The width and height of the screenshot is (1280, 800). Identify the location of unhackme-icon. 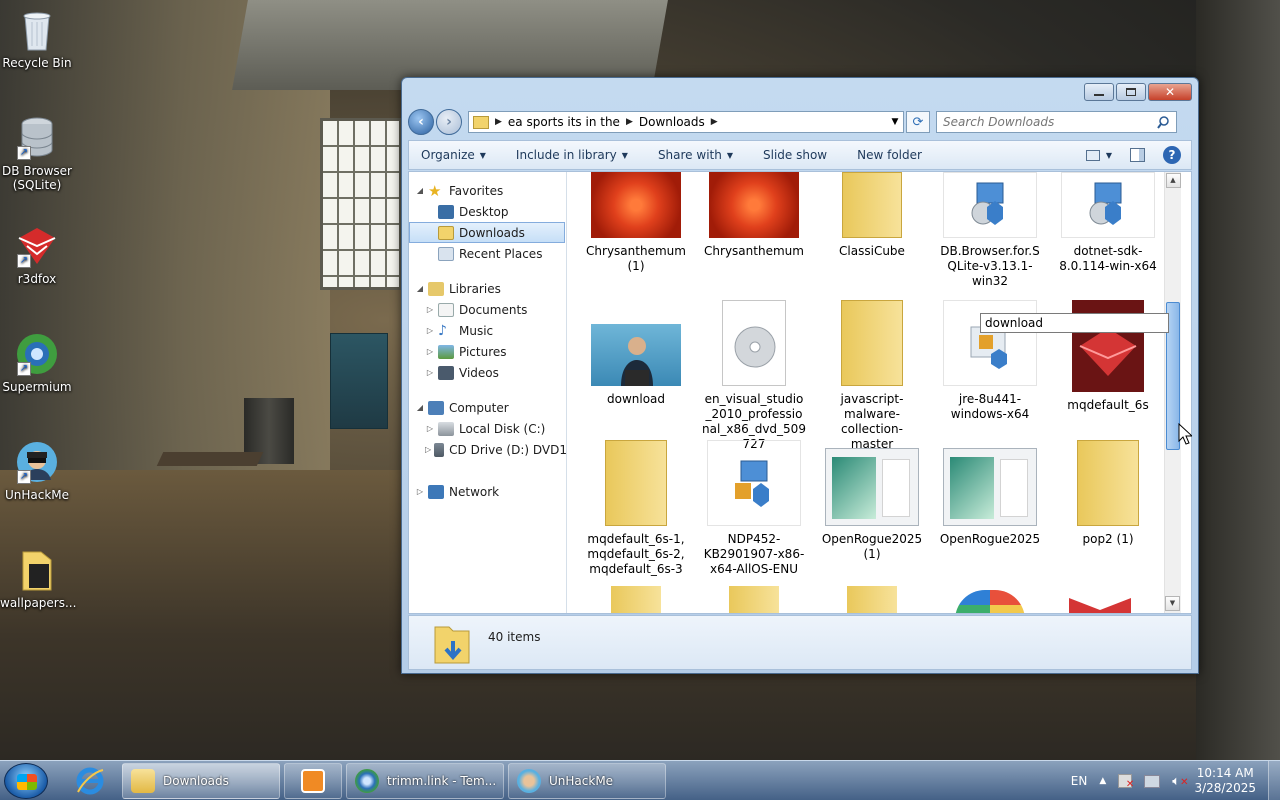
(529, 781).